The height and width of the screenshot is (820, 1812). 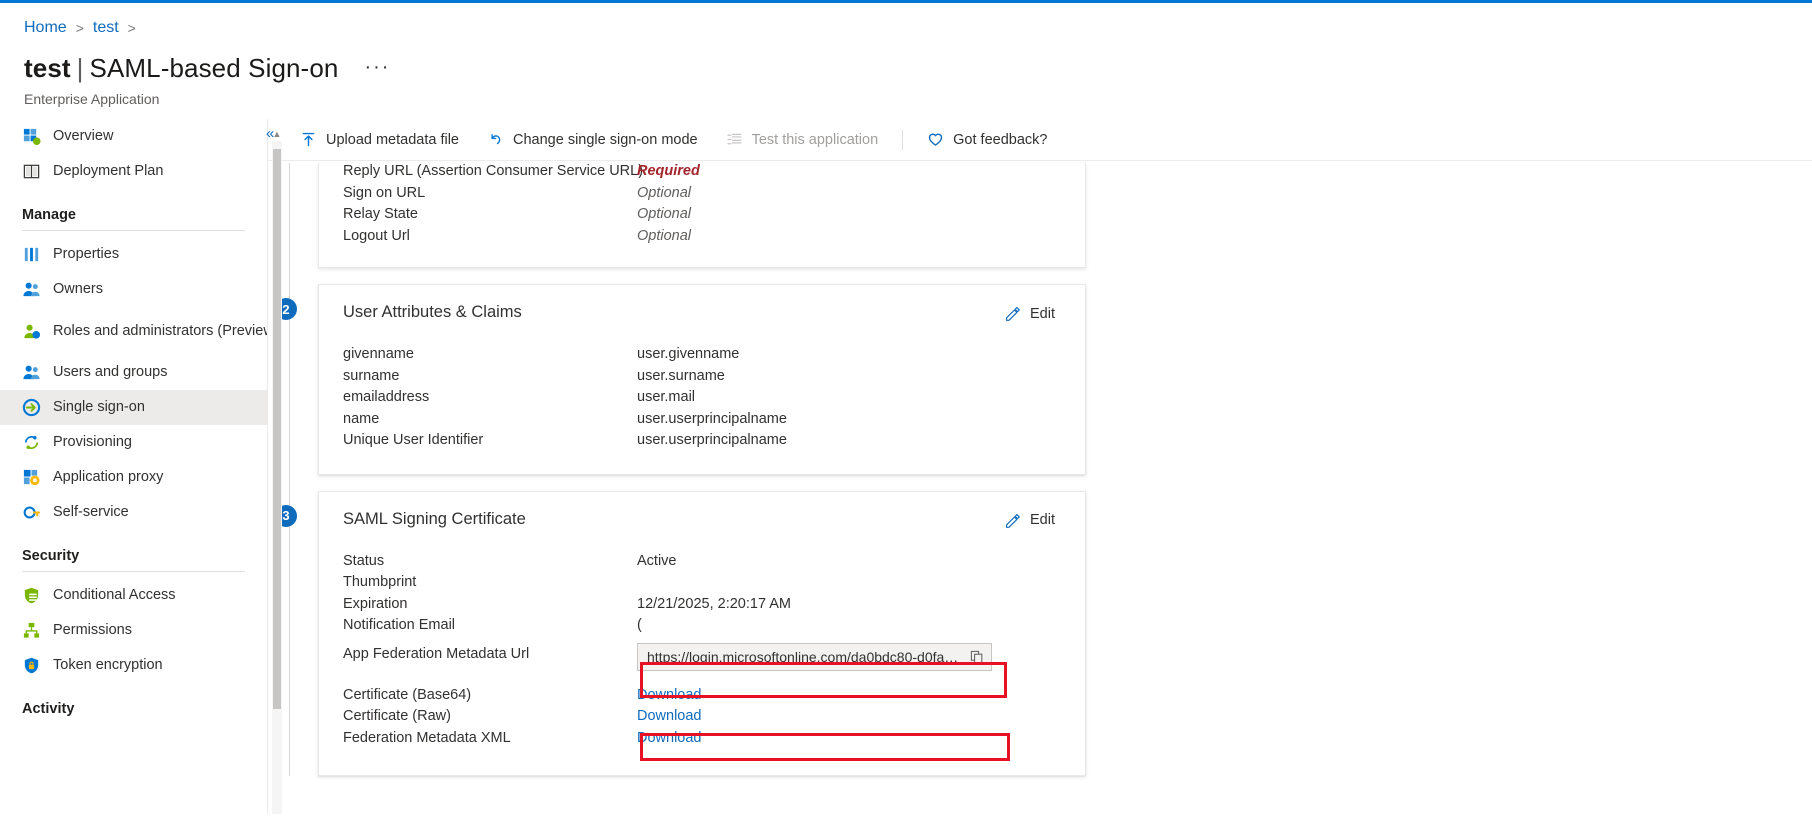 What do you see at coordinates (378, 354) in the screenshot?
I see `row-key: givenname` at bounding box center [378, 354].